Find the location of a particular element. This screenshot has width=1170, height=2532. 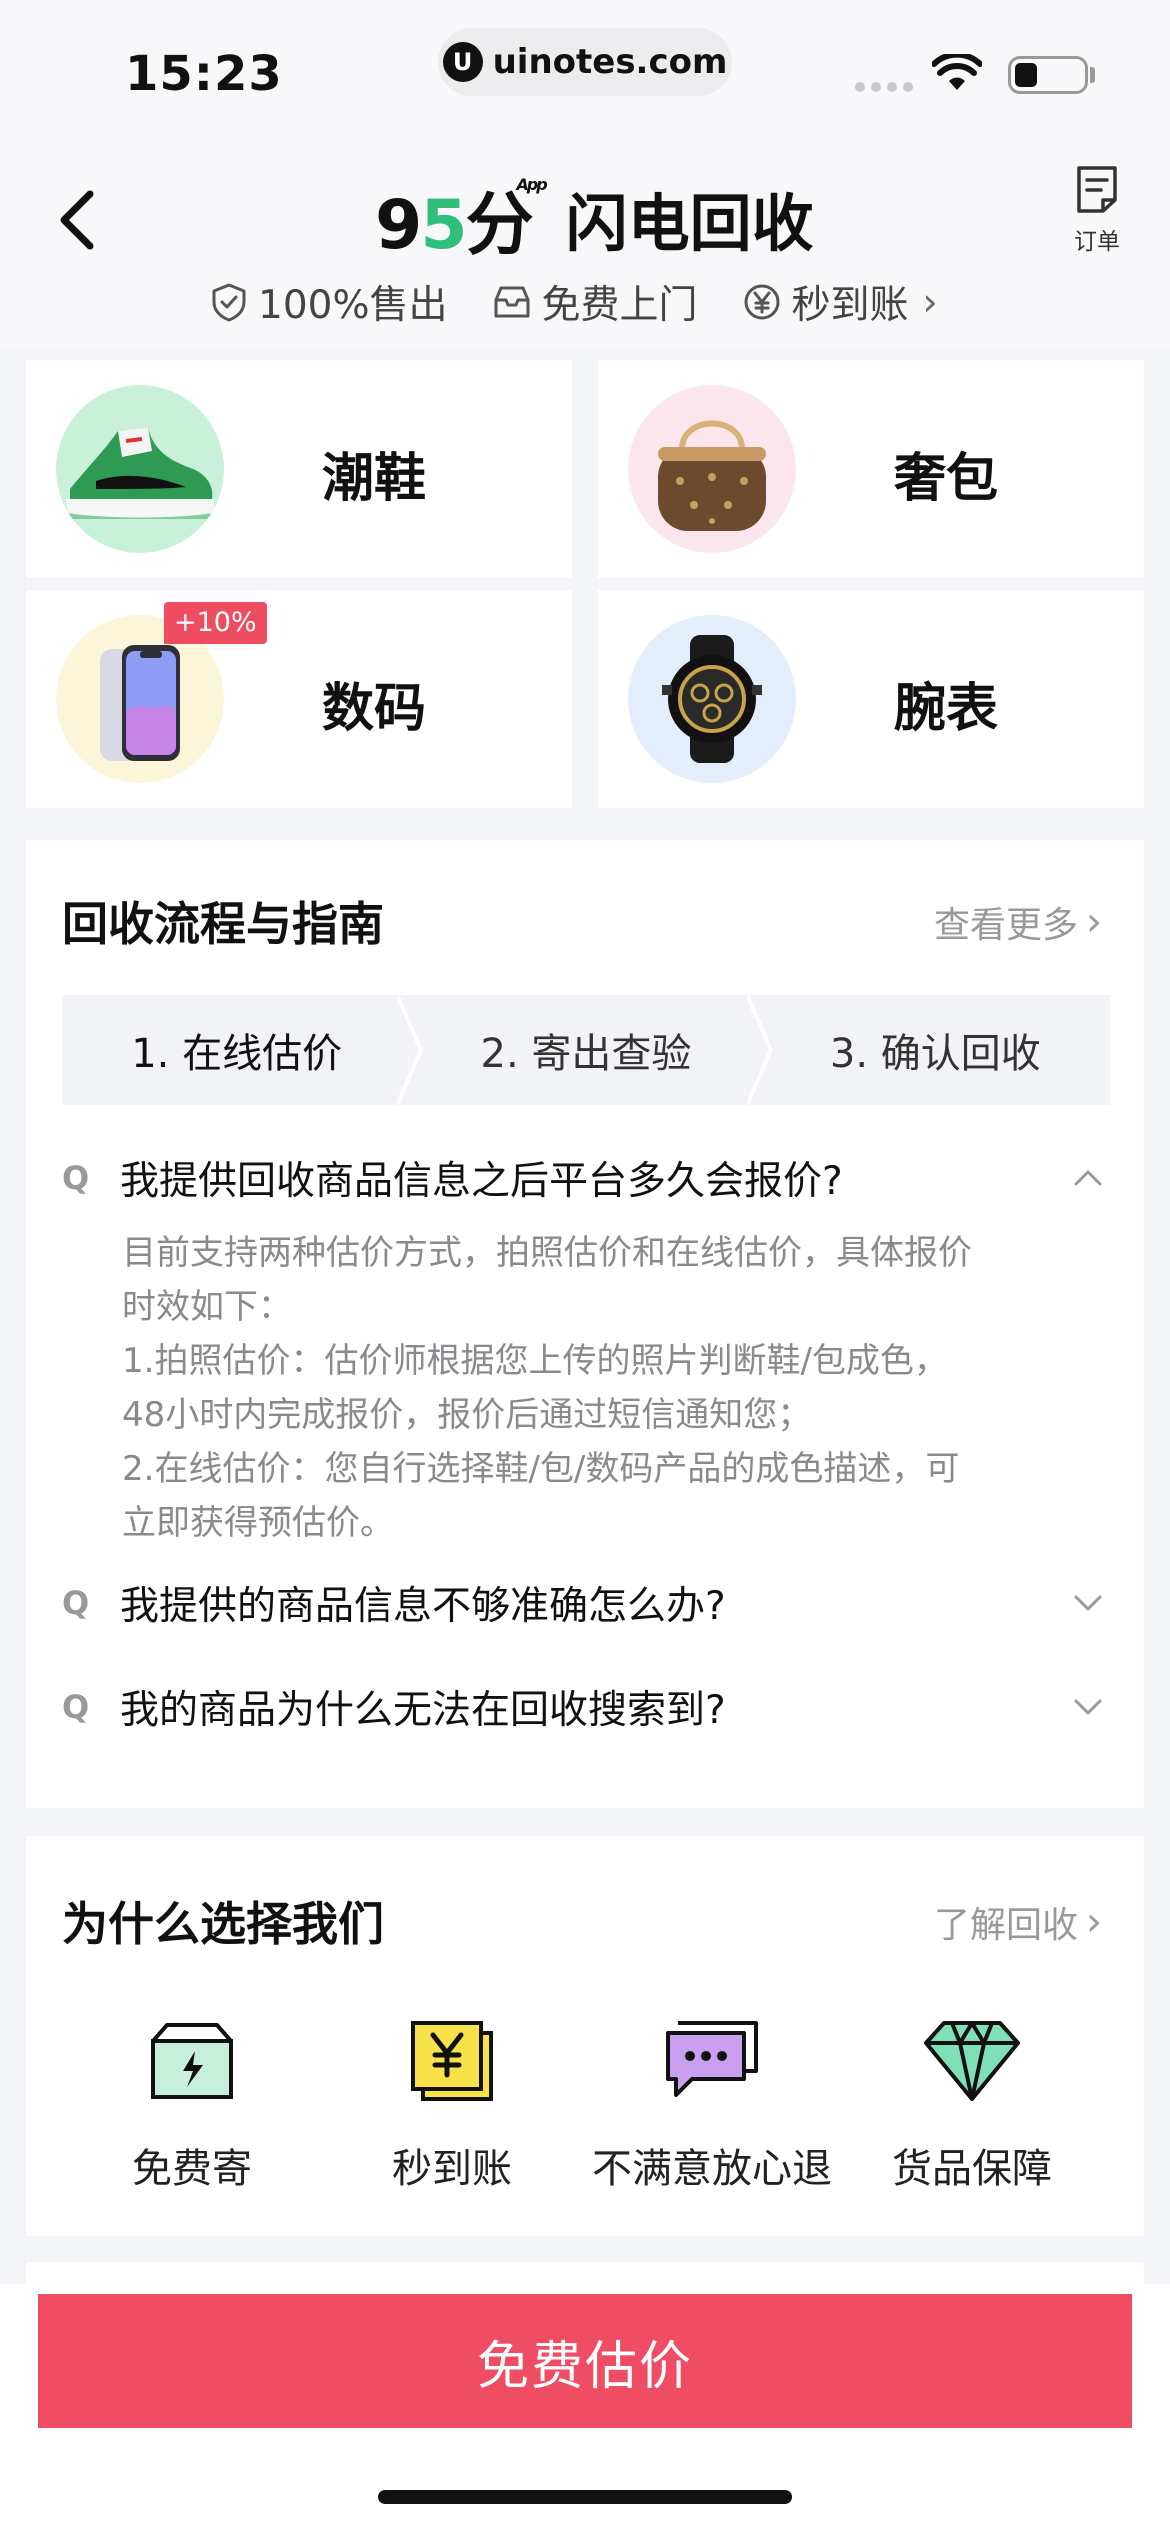

watch-icon is located at coordinates (712, 699).